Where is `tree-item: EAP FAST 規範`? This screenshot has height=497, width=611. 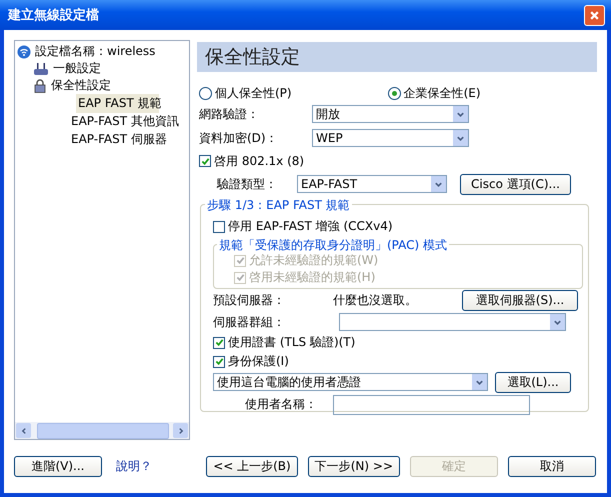 tree-item: EAP FAST 規範 is located at coordinates (117, 103).